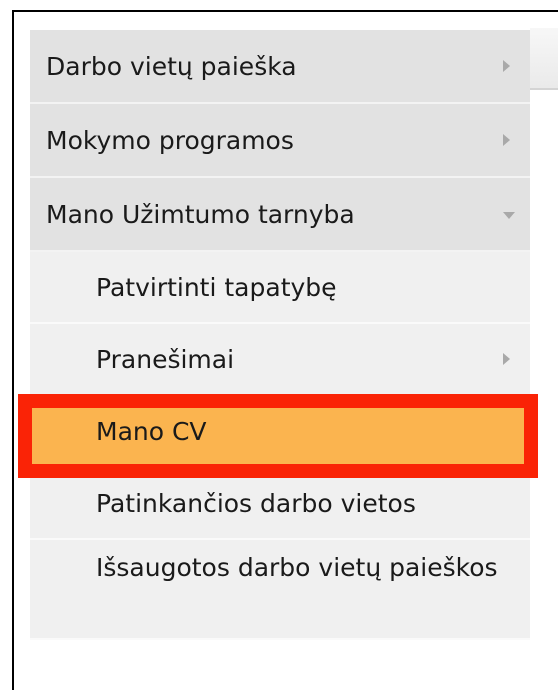 This screenshot has width=558, height=690. I want to click on submenu-item-saved-searches: Išsaugotos darbo vietų paieškos, so click(280, 590).